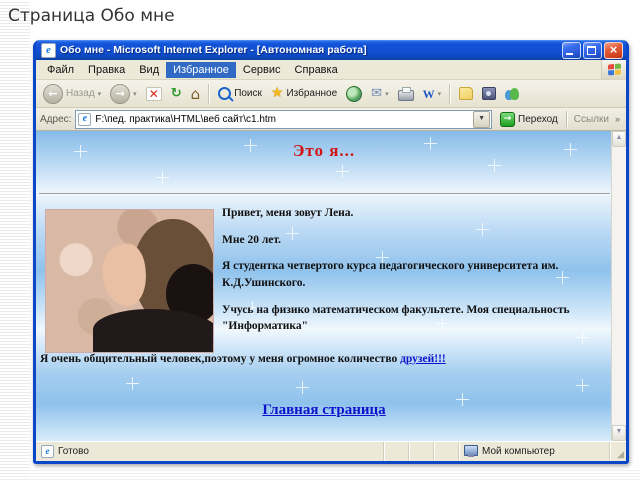 The width and height of the screenshot is (640, 480). Describe the element at coordinates (471, 451) in the screenshot. I see `my-computer-icon` at that location.